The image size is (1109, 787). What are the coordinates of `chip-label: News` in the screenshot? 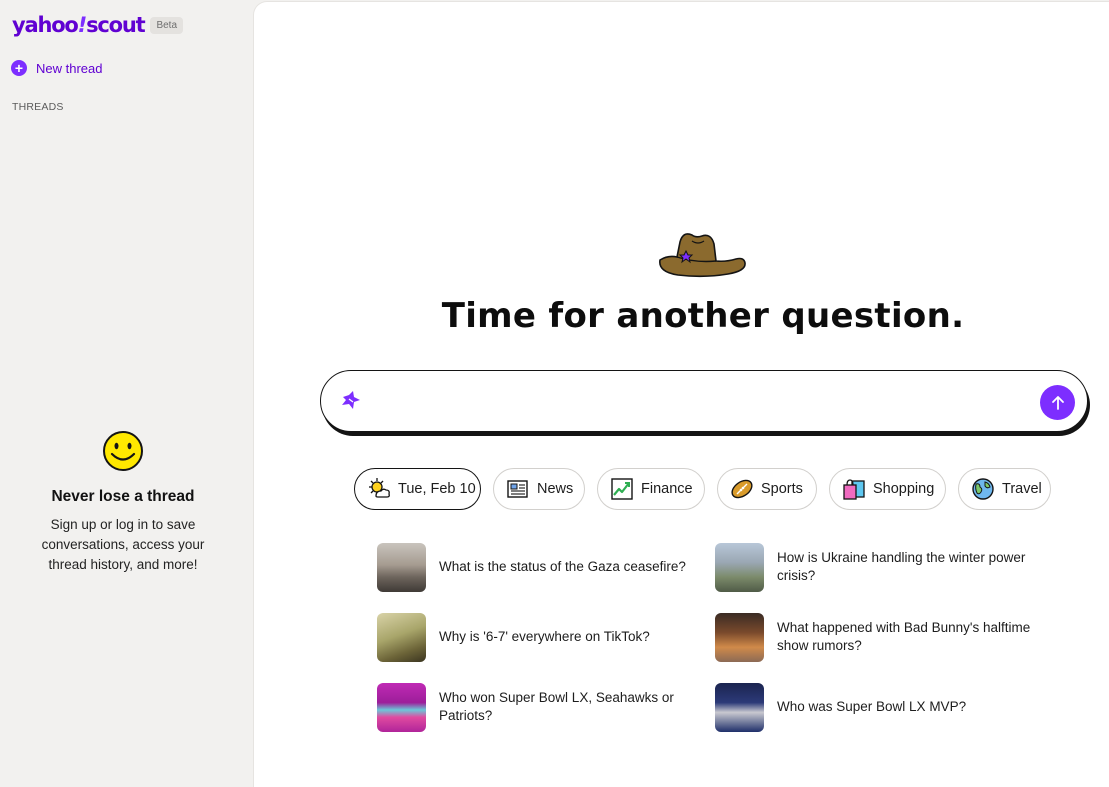 It's located at (555, 489).